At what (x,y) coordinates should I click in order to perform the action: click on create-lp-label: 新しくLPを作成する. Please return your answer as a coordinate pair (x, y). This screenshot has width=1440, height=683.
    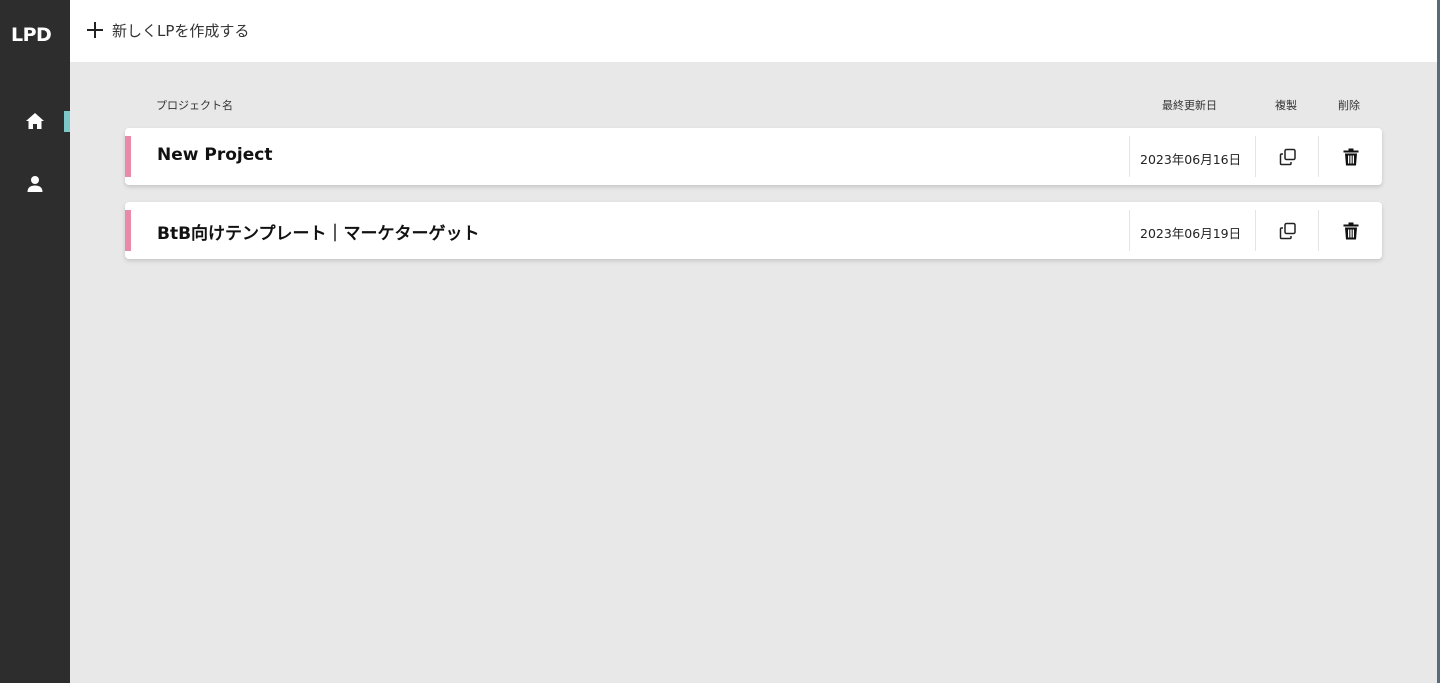
    Looking at the image, I should click on (181, 30).